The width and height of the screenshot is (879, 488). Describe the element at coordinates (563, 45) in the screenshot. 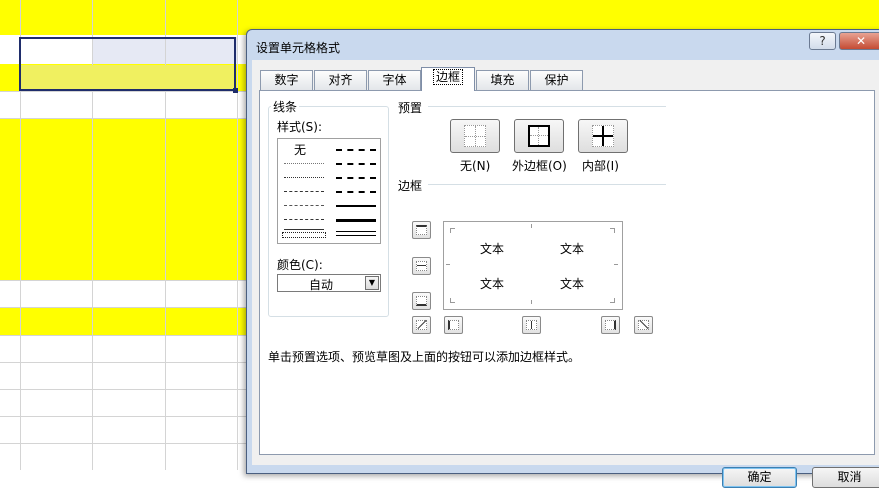

I see `dialog-titlebar: 设置单元格格式 ? ✕` at that location.